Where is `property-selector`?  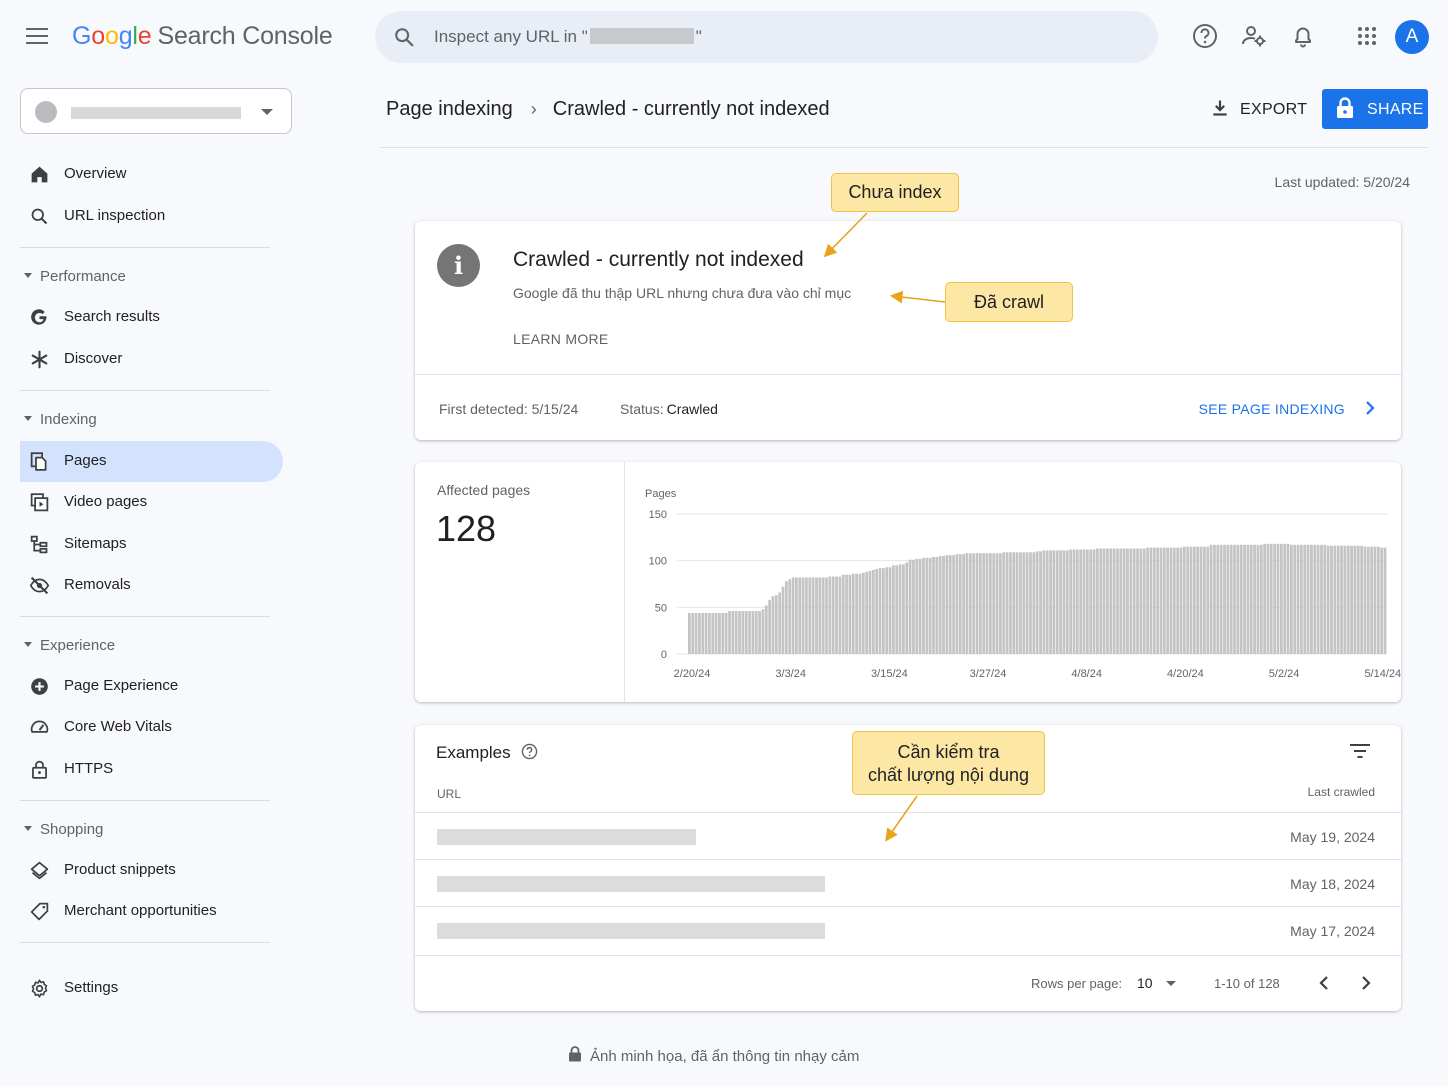 property-selector is located at coordinates (156, 111).